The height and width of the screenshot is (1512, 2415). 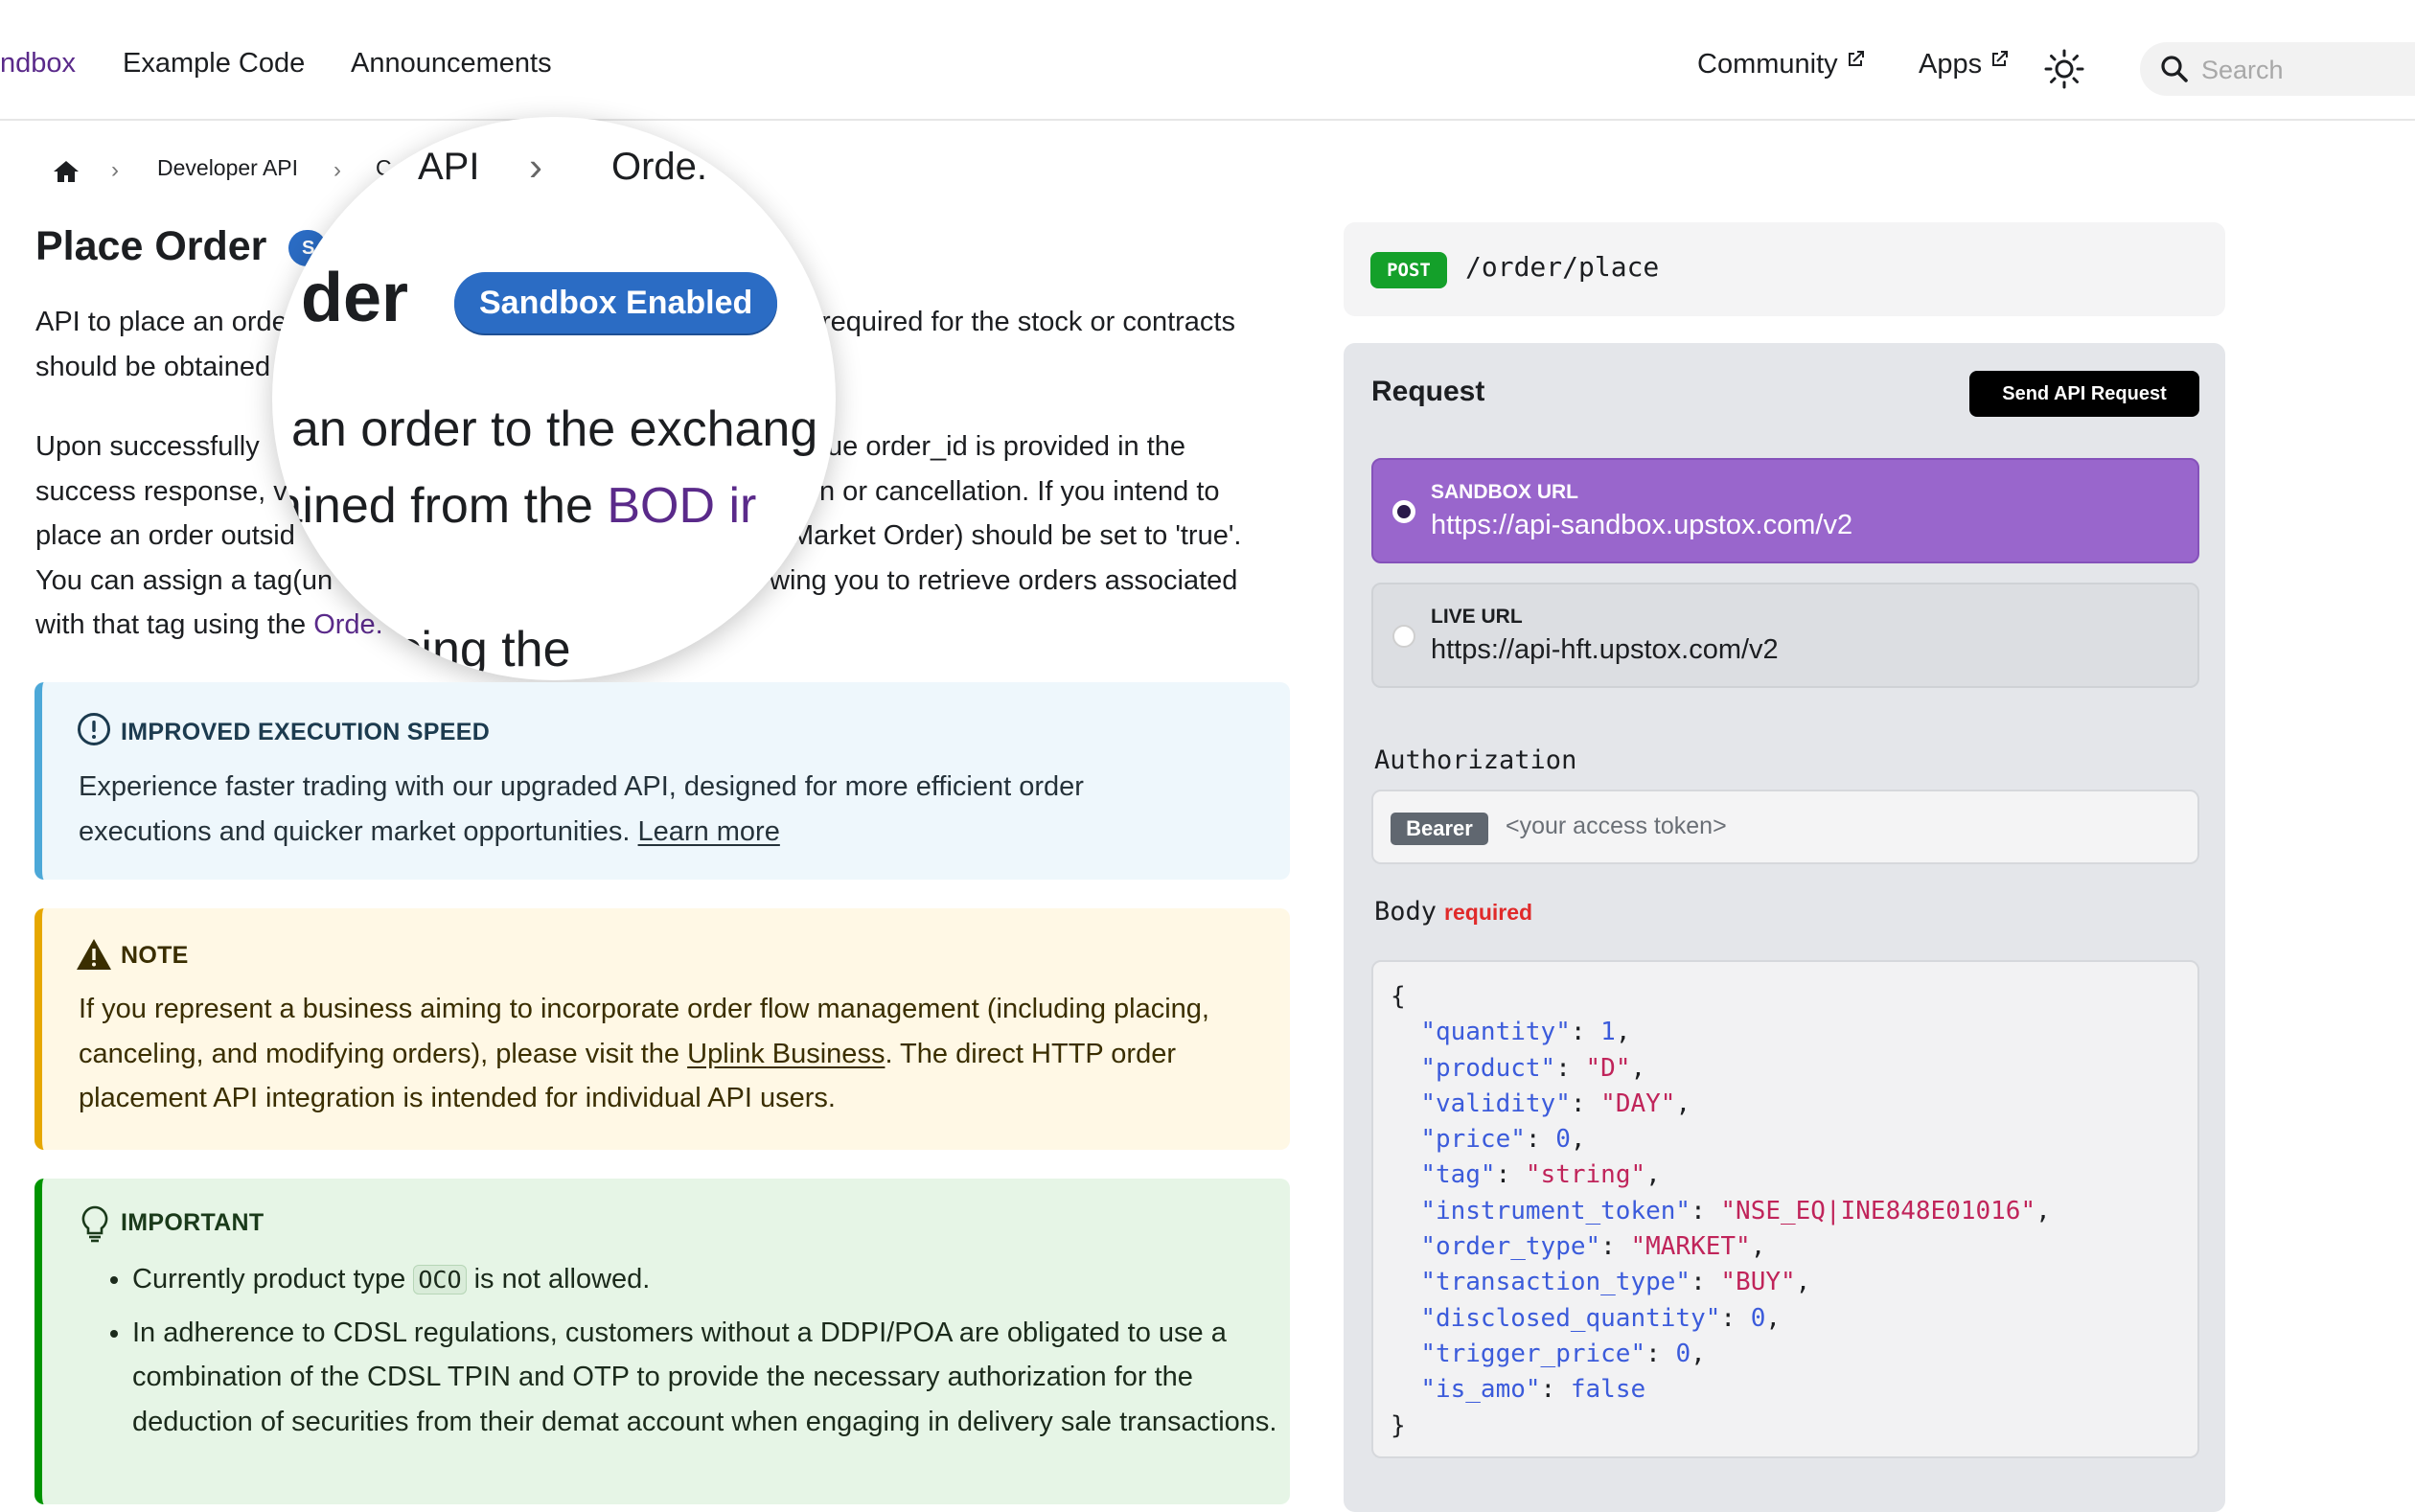 What do you see at coordinates (1605, 649) in the screenshot?
I see `live-url-value: https://api-hft.upstox.com/v2` at bounding box center [1605, 649].